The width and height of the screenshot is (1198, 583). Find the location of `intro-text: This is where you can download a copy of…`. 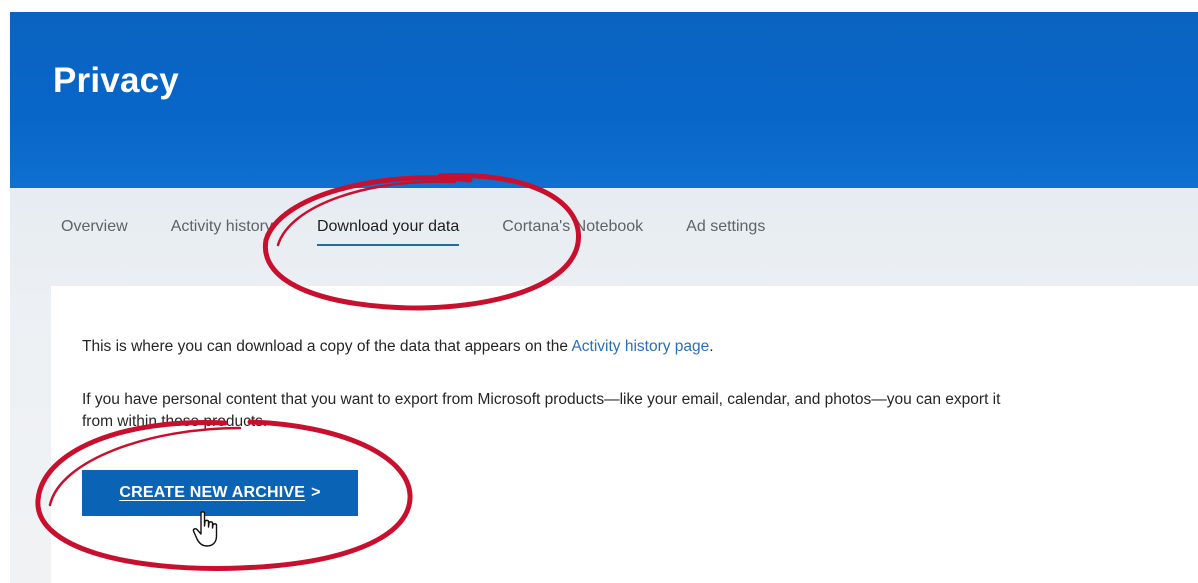

intro-text: This is where you can download a copy of… is located at coordinates (327, 346).